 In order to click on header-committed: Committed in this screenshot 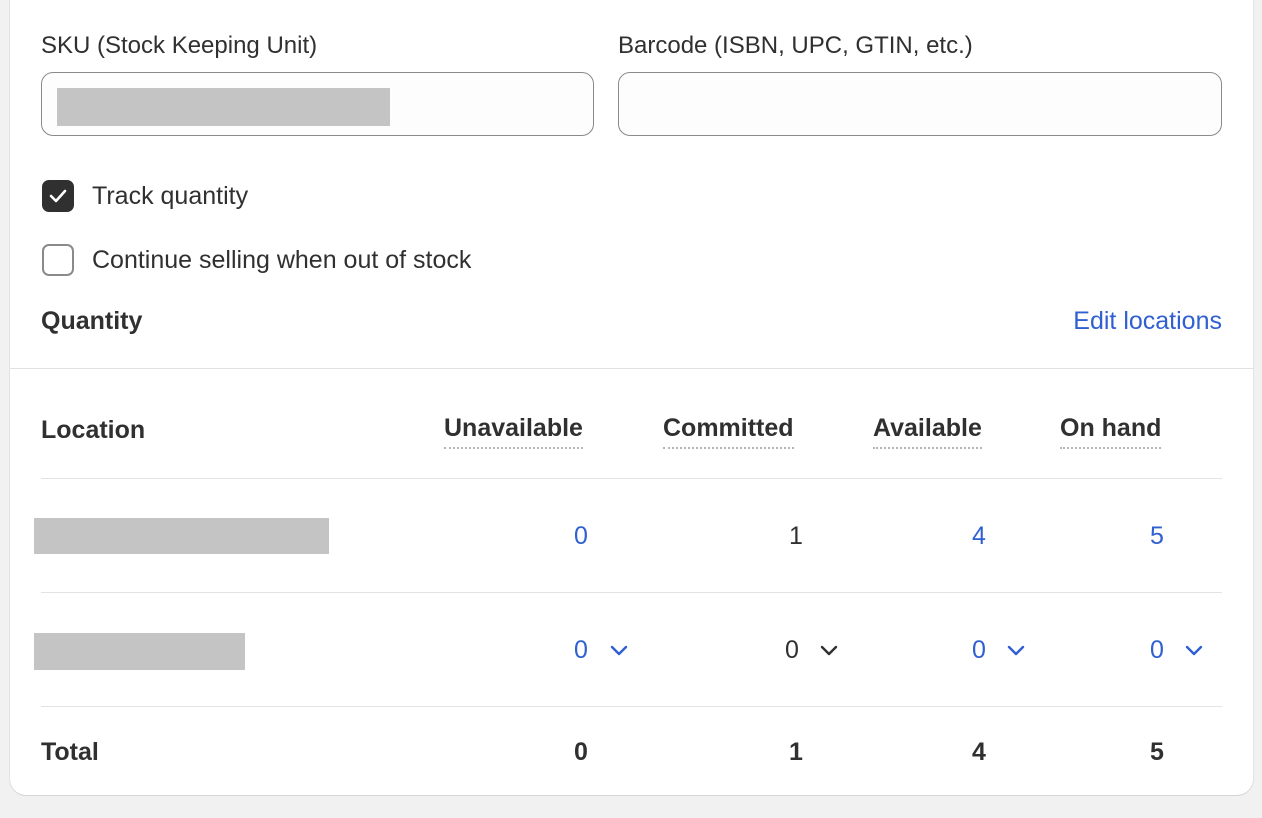, I will do `click(728, 431)`.